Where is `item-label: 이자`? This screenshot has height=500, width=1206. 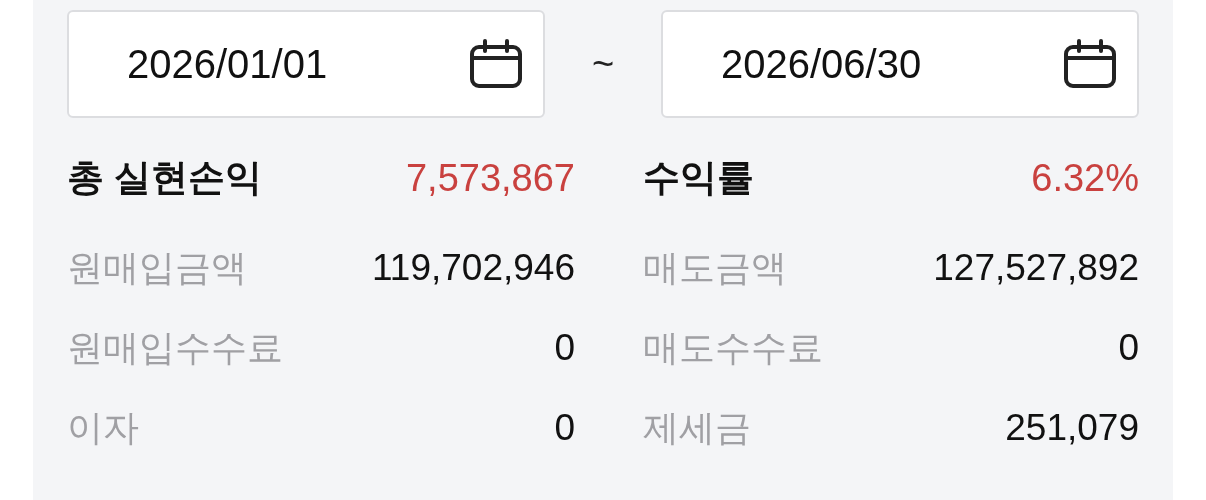
item-label: 이자 is located at coordinates (103, 428).